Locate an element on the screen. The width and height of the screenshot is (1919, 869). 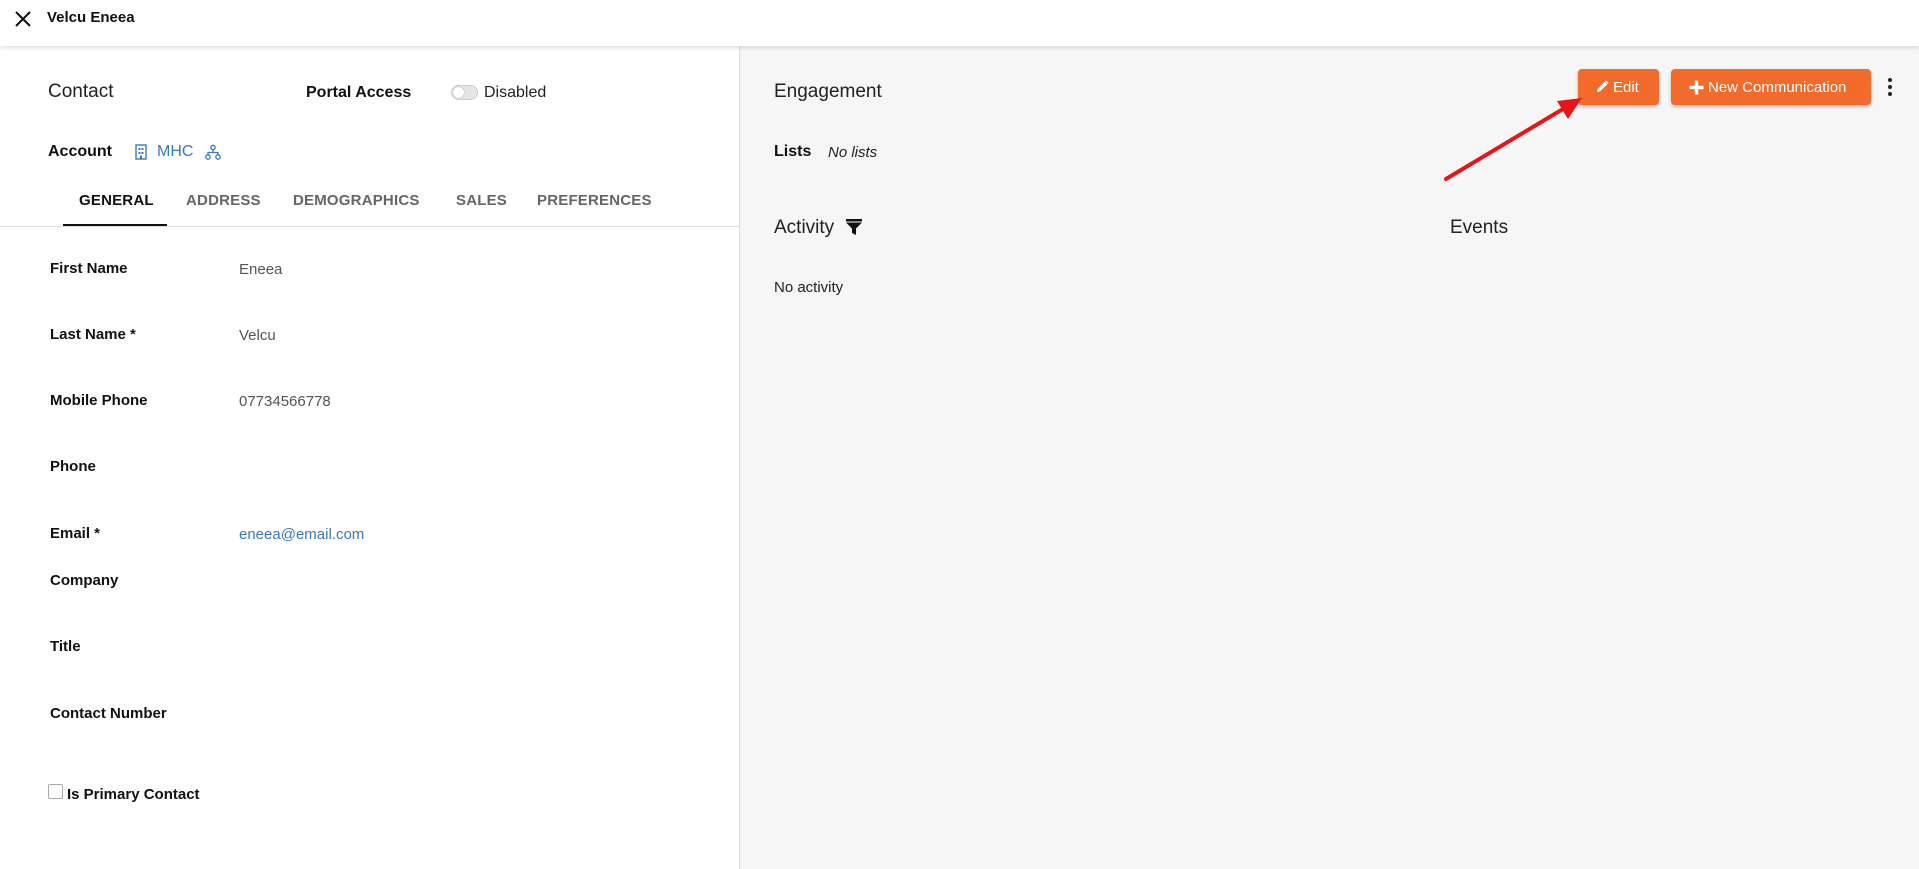
account-link: MHC is located at coordinates (175, 152).